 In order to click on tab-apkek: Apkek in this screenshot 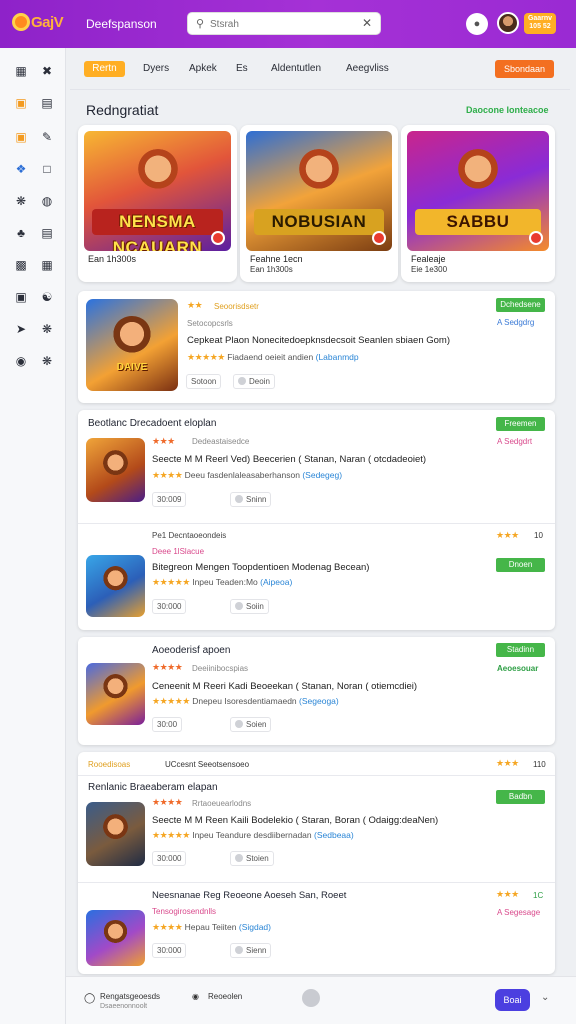, I will do `click(203, 69)`.